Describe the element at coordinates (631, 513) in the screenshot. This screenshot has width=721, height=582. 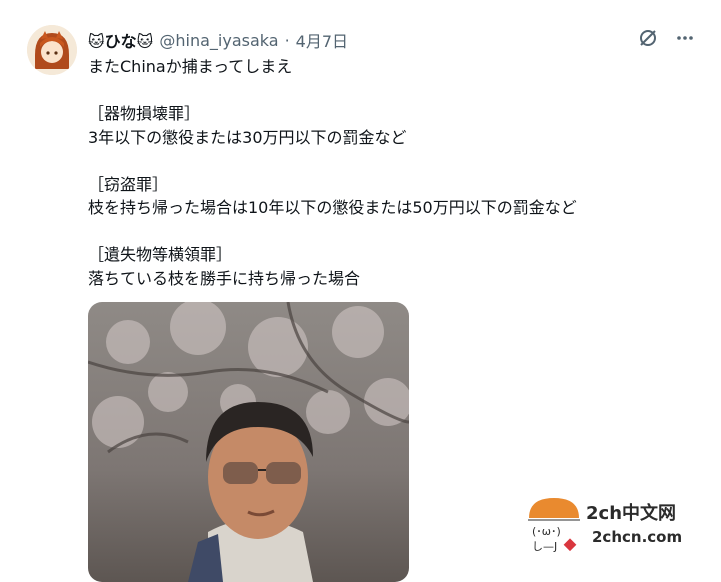
I see `watermark-title: 2ch中文网` at that location.